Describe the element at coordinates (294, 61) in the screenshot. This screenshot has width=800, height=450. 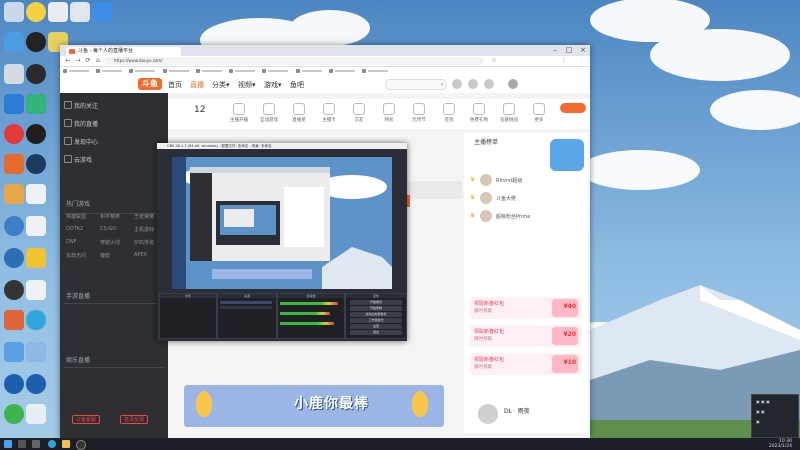
I see `url-input: https://www.douyu.com/` at that location.